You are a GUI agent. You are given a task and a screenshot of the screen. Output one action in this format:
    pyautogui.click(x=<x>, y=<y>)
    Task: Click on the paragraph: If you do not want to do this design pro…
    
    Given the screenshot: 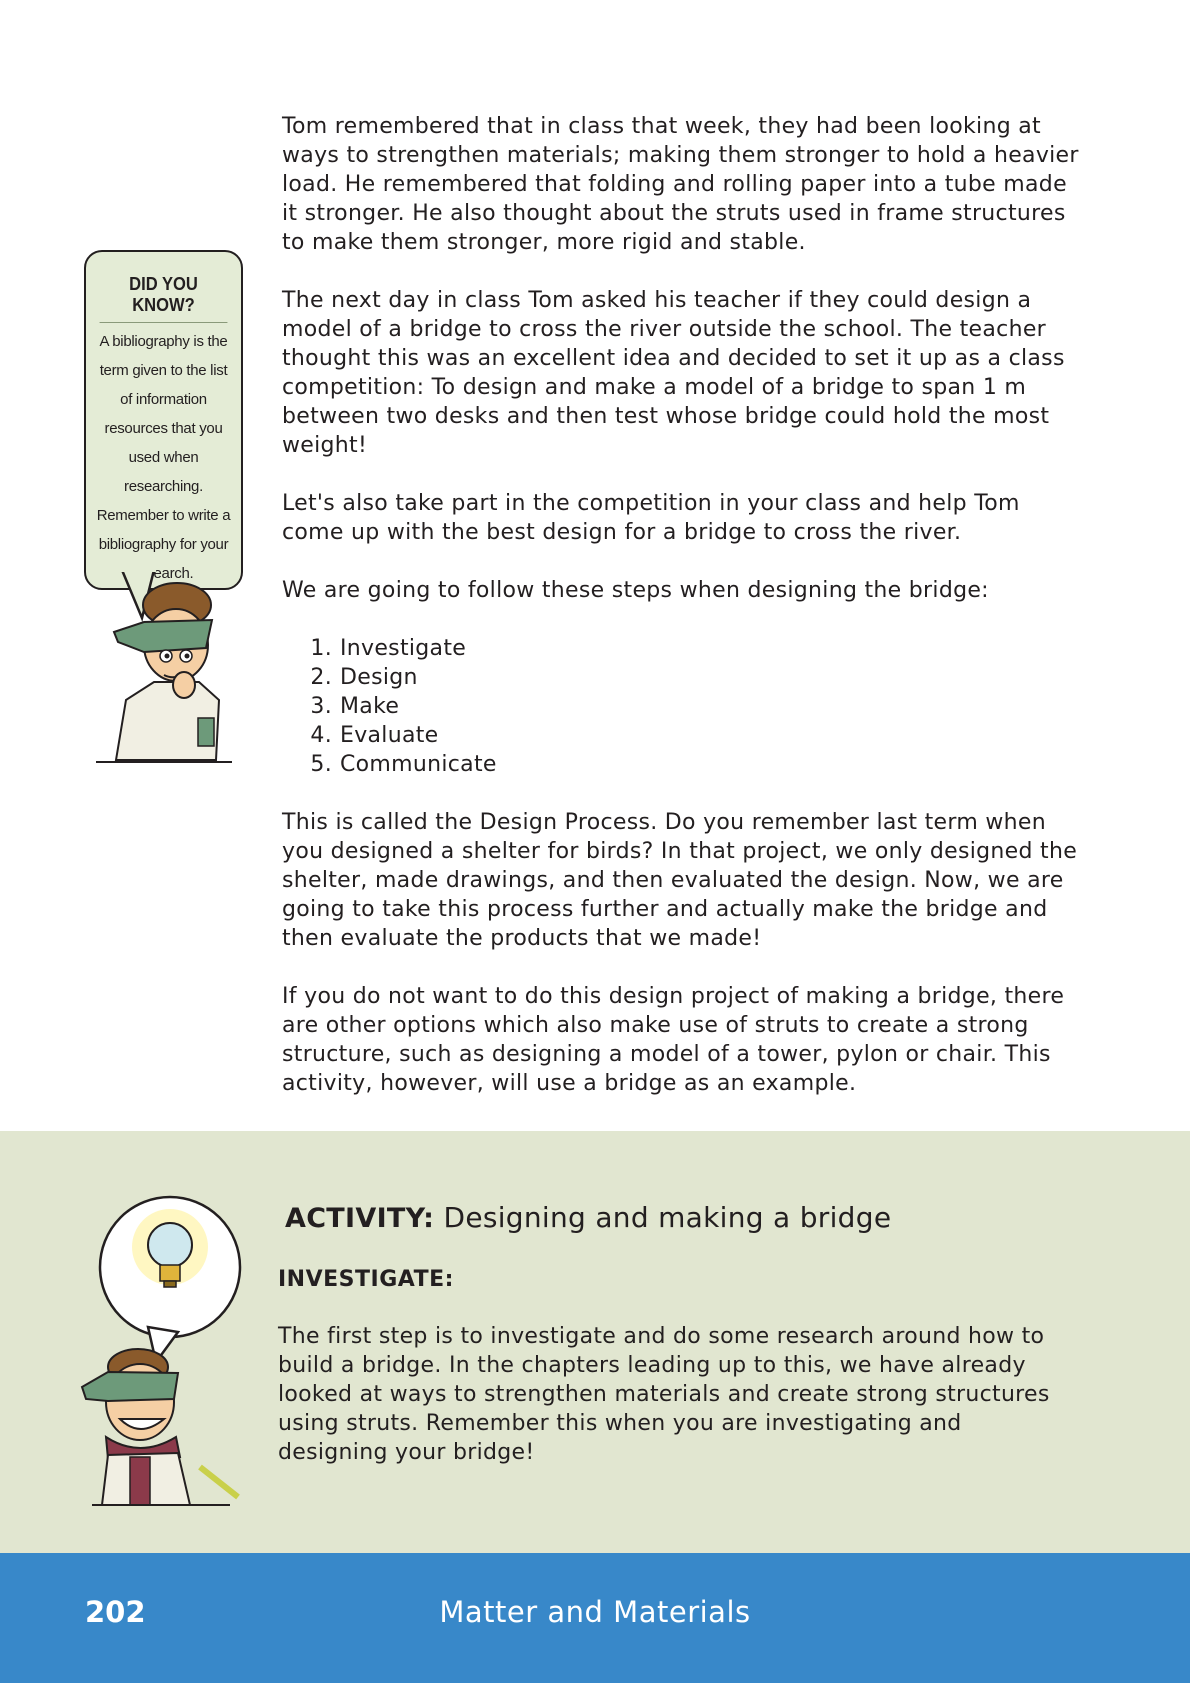 What is the action you would take?
    pyautogui.click(x=673, y=1040)
    